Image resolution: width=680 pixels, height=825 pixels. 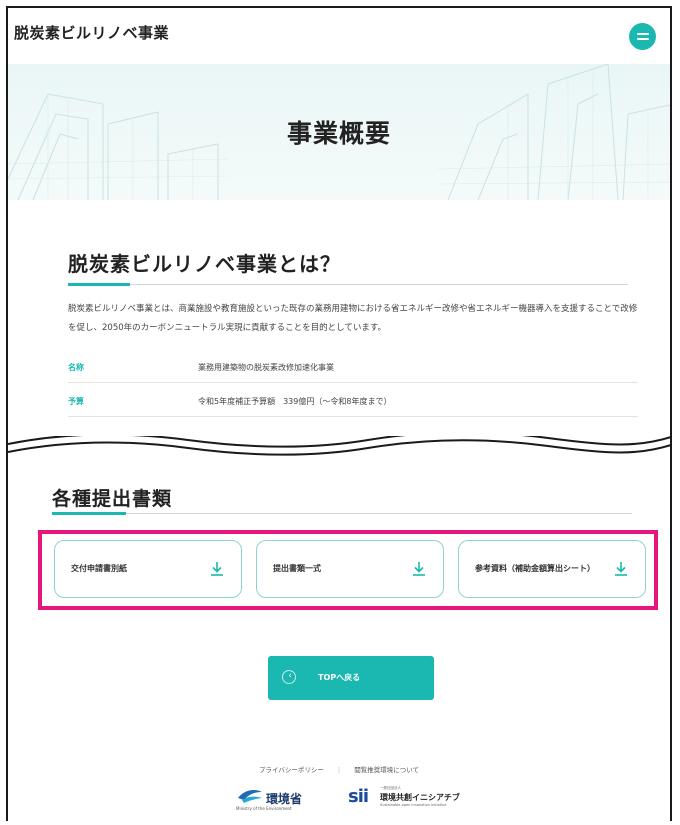 I want to click on back-to-top-button: ‹ TOPへ戻る, so click(x=351, y=678).